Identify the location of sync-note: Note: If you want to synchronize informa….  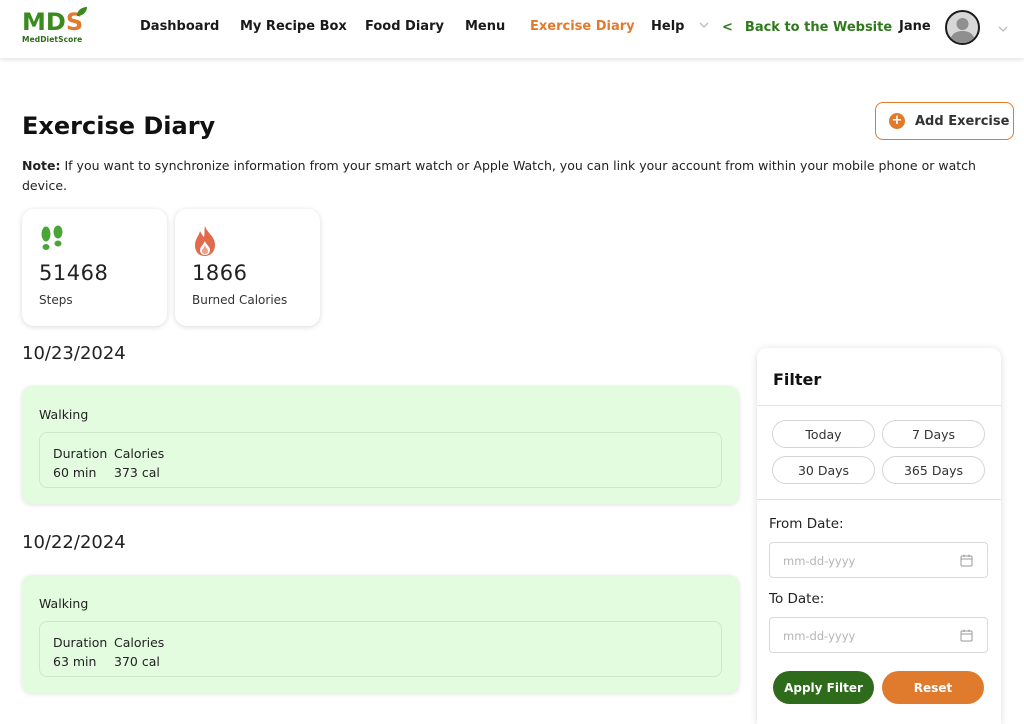
(517, 176).